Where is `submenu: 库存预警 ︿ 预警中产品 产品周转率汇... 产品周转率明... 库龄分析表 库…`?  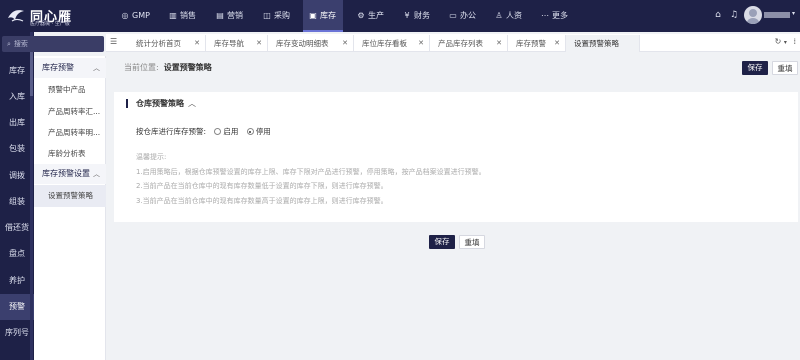 submenu: 库存预警 ︿ 预警中产品 产品周转率汇... 产品周转率明... 库龄分析表 库… is located at coordinates (70, 208).